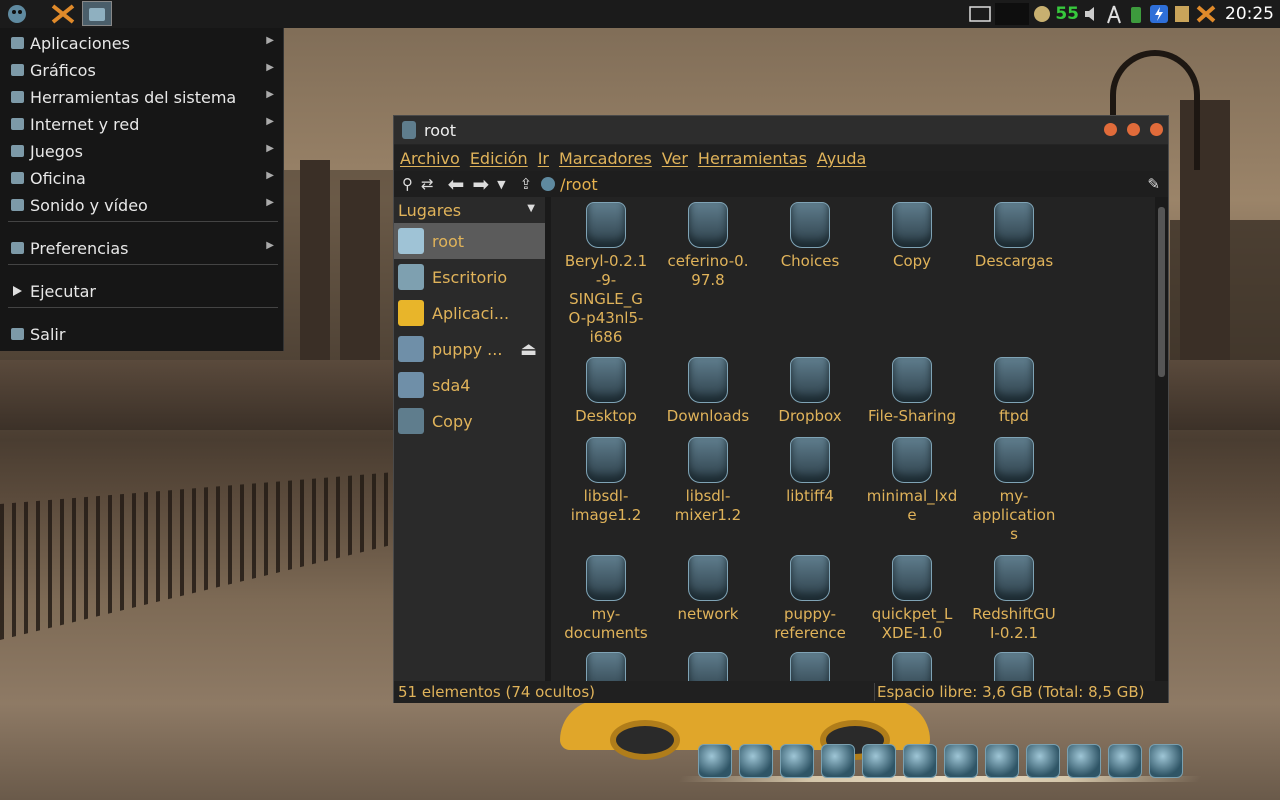  Describe the element at coordinates (1114, 14) in the screenshot. I see `network-tower-icon` at that location.